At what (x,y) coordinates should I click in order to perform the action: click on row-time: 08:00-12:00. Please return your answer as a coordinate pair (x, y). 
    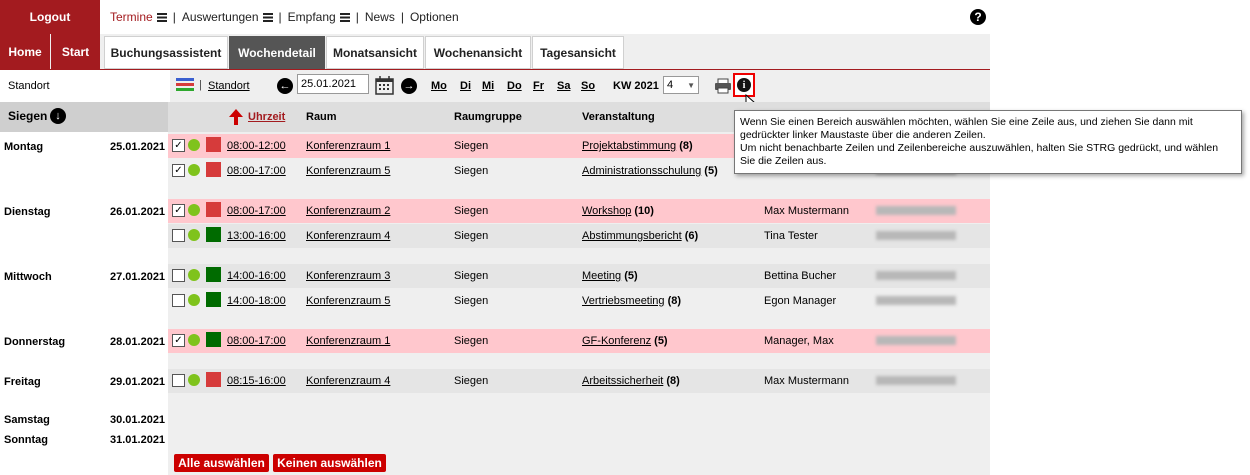
    Looking at the image, I should click on (256, 146).